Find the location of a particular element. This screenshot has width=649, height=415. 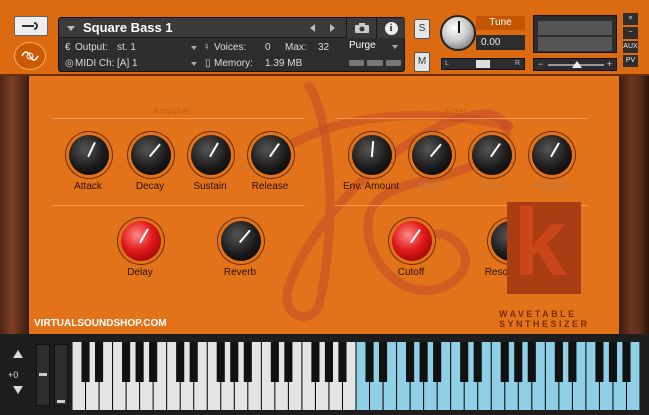

tune-knob is located at coordinates (458, 33).